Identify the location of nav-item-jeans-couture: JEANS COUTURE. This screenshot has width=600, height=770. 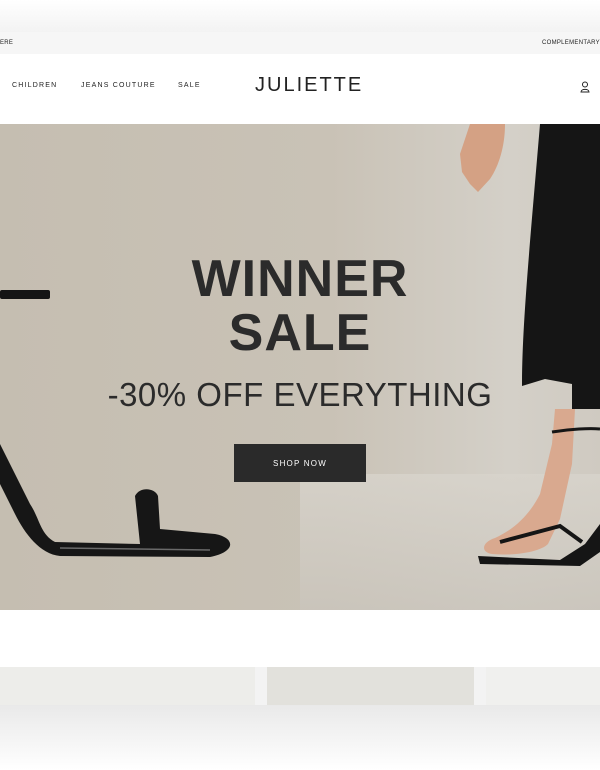
(118, 85).